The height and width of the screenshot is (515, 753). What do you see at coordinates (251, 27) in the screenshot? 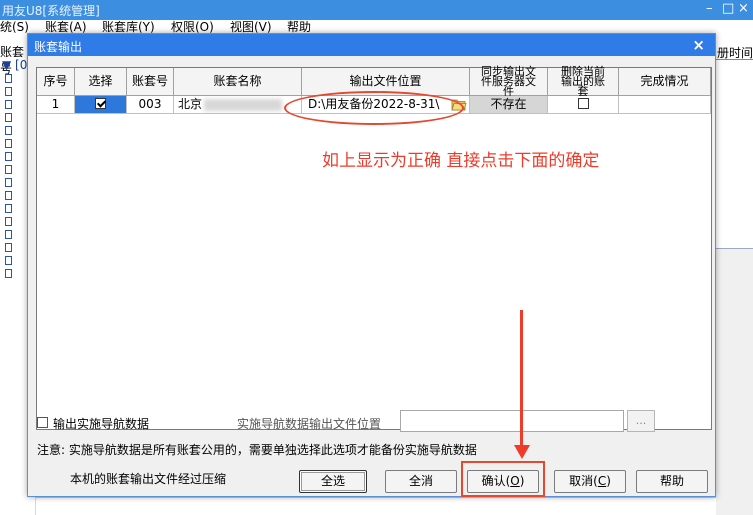
I see `menu-view: 视图(V)` at bounding box center [251, 27].